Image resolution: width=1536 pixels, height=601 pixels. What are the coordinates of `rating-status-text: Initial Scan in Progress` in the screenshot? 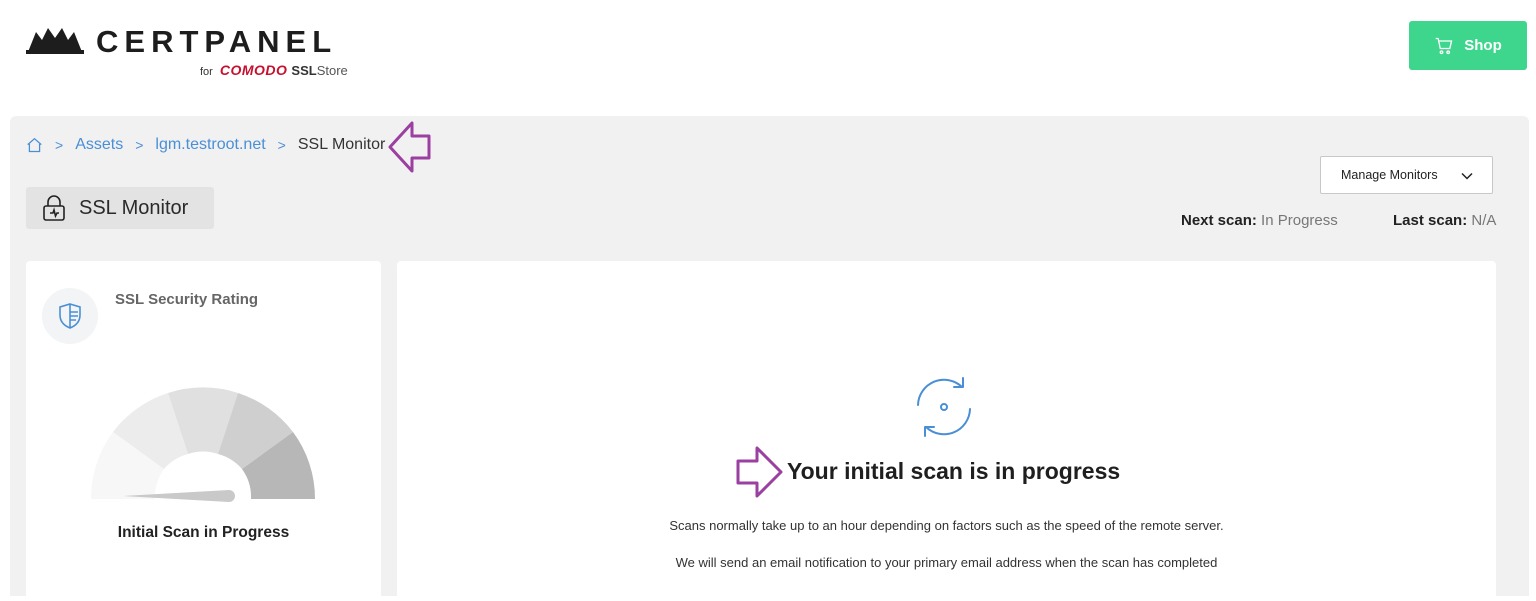 It's located at (203, 532).